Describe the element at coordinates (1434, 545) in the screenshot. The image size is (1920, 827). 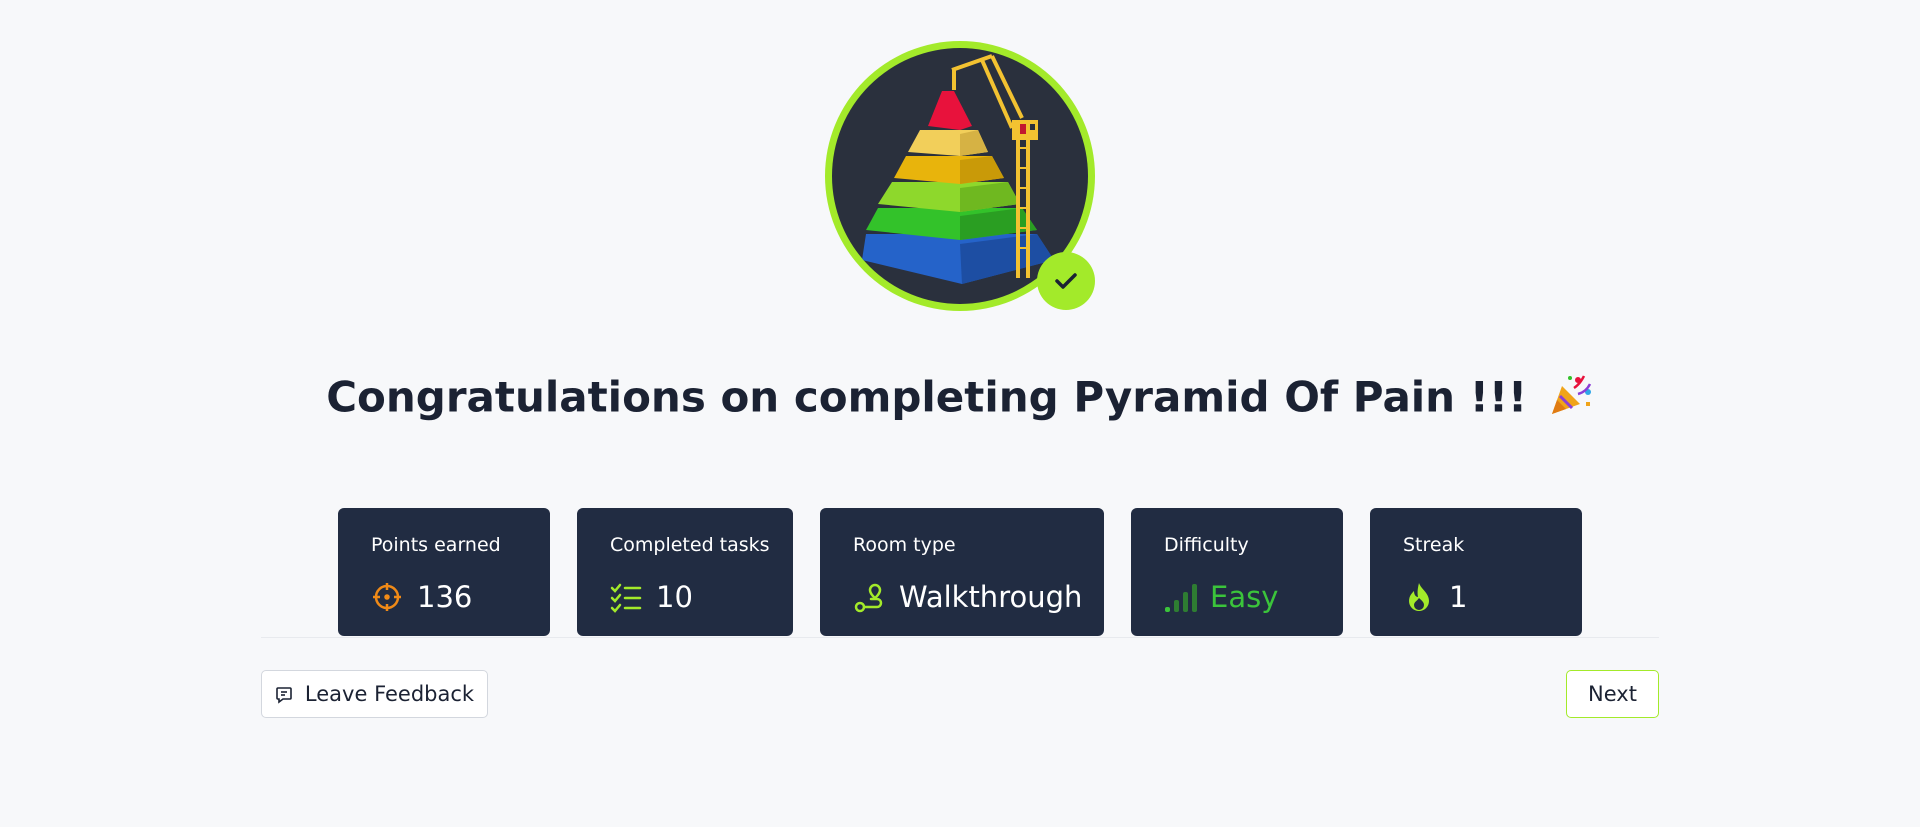
I see `stat-label: Streak` at that location.